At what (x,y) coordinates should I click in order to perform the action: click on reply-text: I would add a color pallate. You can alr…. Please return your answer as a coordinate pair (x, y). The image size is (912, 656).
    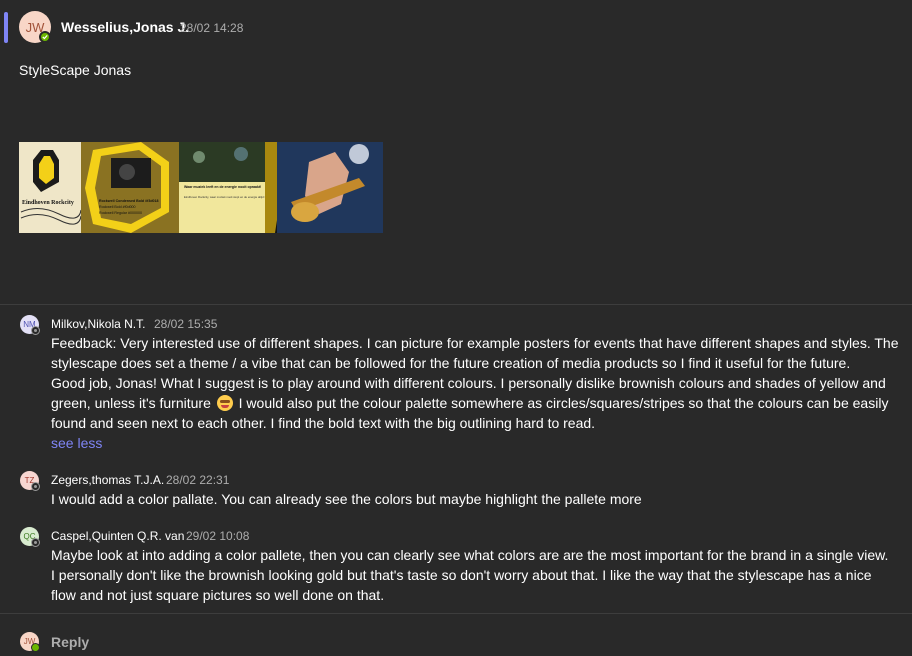
    Looking at the image, I should click on (476, 499).